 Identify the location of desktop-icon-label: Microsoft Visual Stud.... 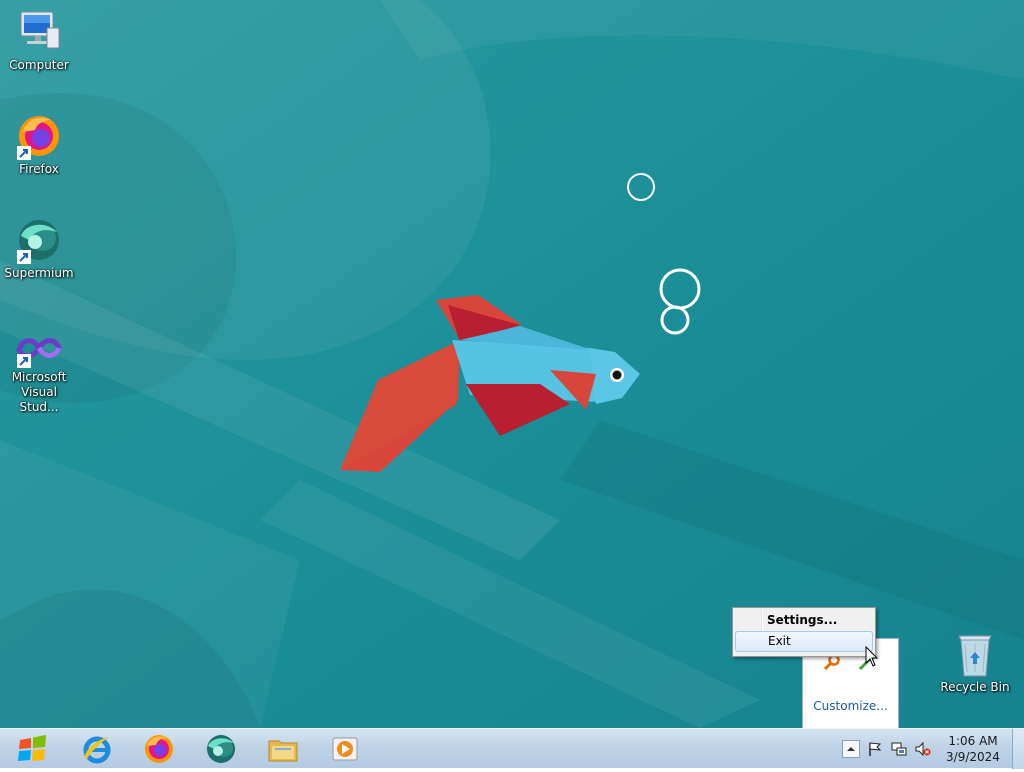
(39, 392).